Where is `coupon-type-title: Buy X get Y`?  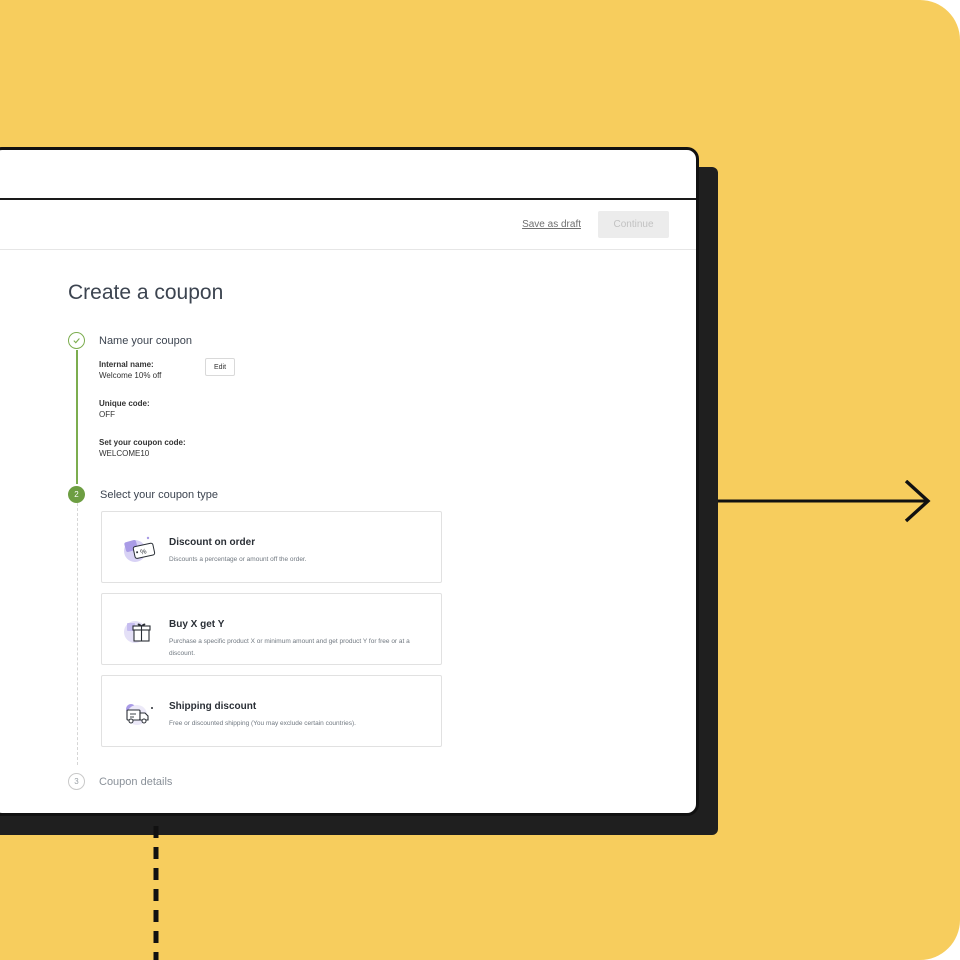 coupon-type-title: Buy X get Y is located at coordinates (197, 624).